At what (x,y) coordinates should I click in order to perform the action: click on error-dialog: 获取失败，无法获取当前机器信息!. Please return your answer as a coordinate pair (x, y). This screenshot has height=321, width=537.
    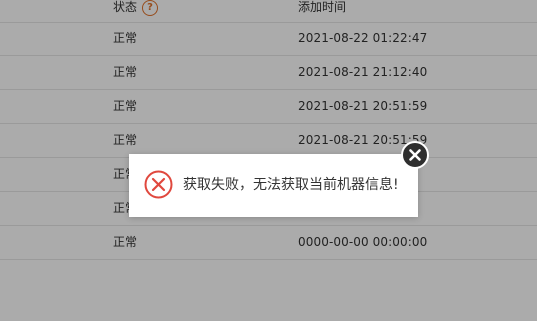
    Looking at the image, I should click on (273, 185).